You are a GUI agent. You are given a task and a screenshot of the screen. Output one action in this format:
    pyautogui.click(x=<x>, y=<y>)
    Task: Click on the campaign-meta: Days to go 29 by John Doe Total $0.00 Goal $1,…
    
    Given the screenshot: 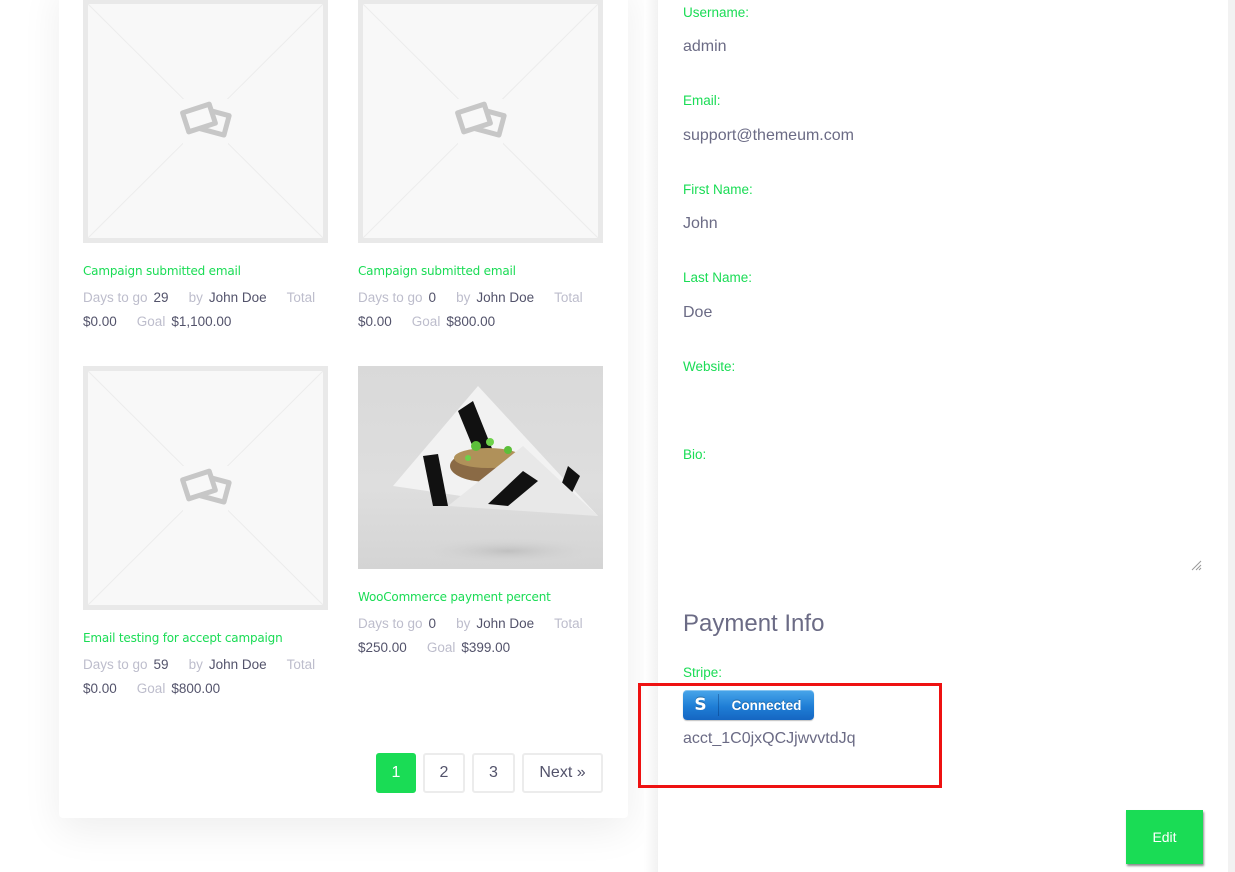 What is the action you would take?
    pyautogui.click(x=205, y=310)
    